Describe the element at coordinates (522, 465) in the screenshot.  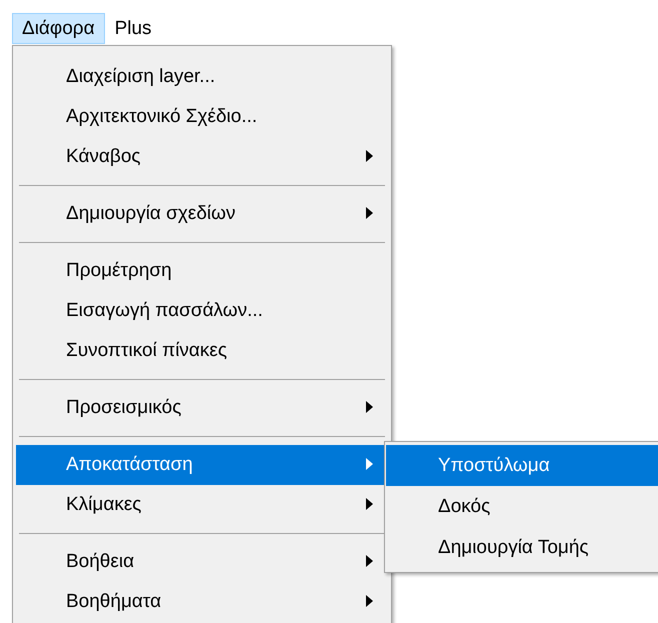
I see `menu-item: Υποστύλωμα` at that location.